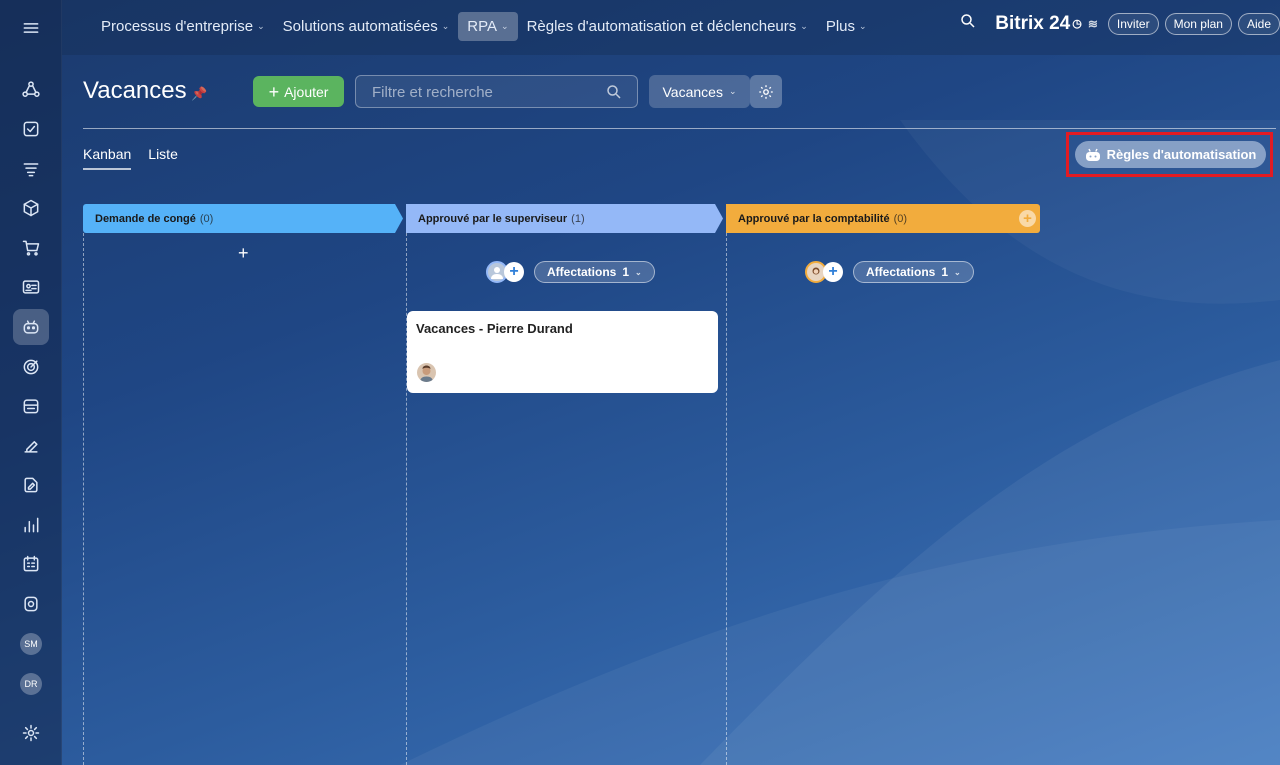 The height and width of the screenshot is (765, 1280). I want to click on settings-icon, so click(31, 733).